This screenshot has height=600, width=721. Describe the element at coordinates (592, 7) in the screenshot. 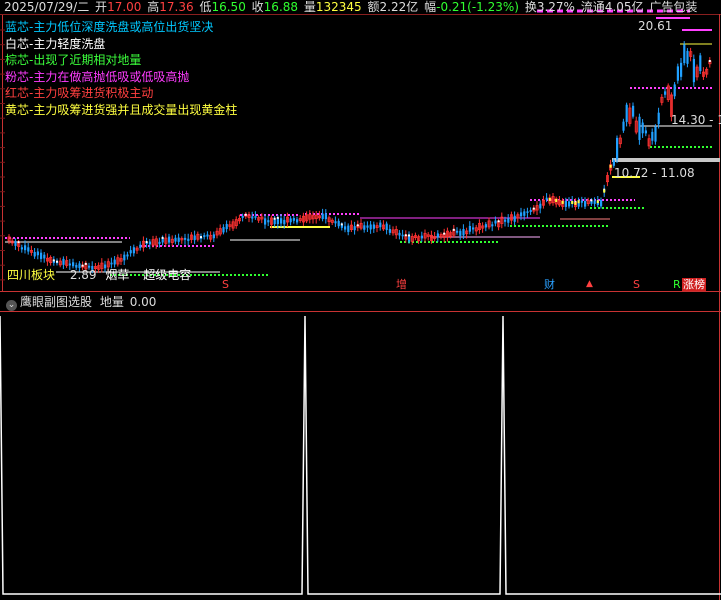

I see `float-label: 流通` at that location.